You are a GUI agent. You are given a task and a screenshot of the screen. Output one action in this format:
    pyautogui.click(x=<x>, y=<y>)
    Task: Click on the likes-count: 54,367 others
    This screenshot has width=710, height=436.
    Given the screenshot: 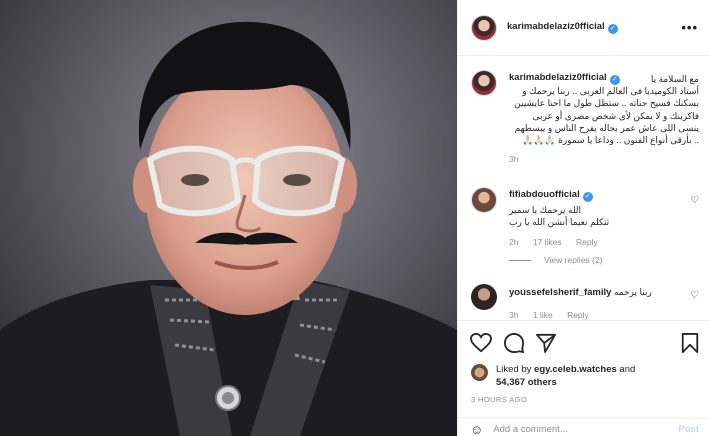 What is the action you would take?
    pyautogui.click(x=526, y=382)
    